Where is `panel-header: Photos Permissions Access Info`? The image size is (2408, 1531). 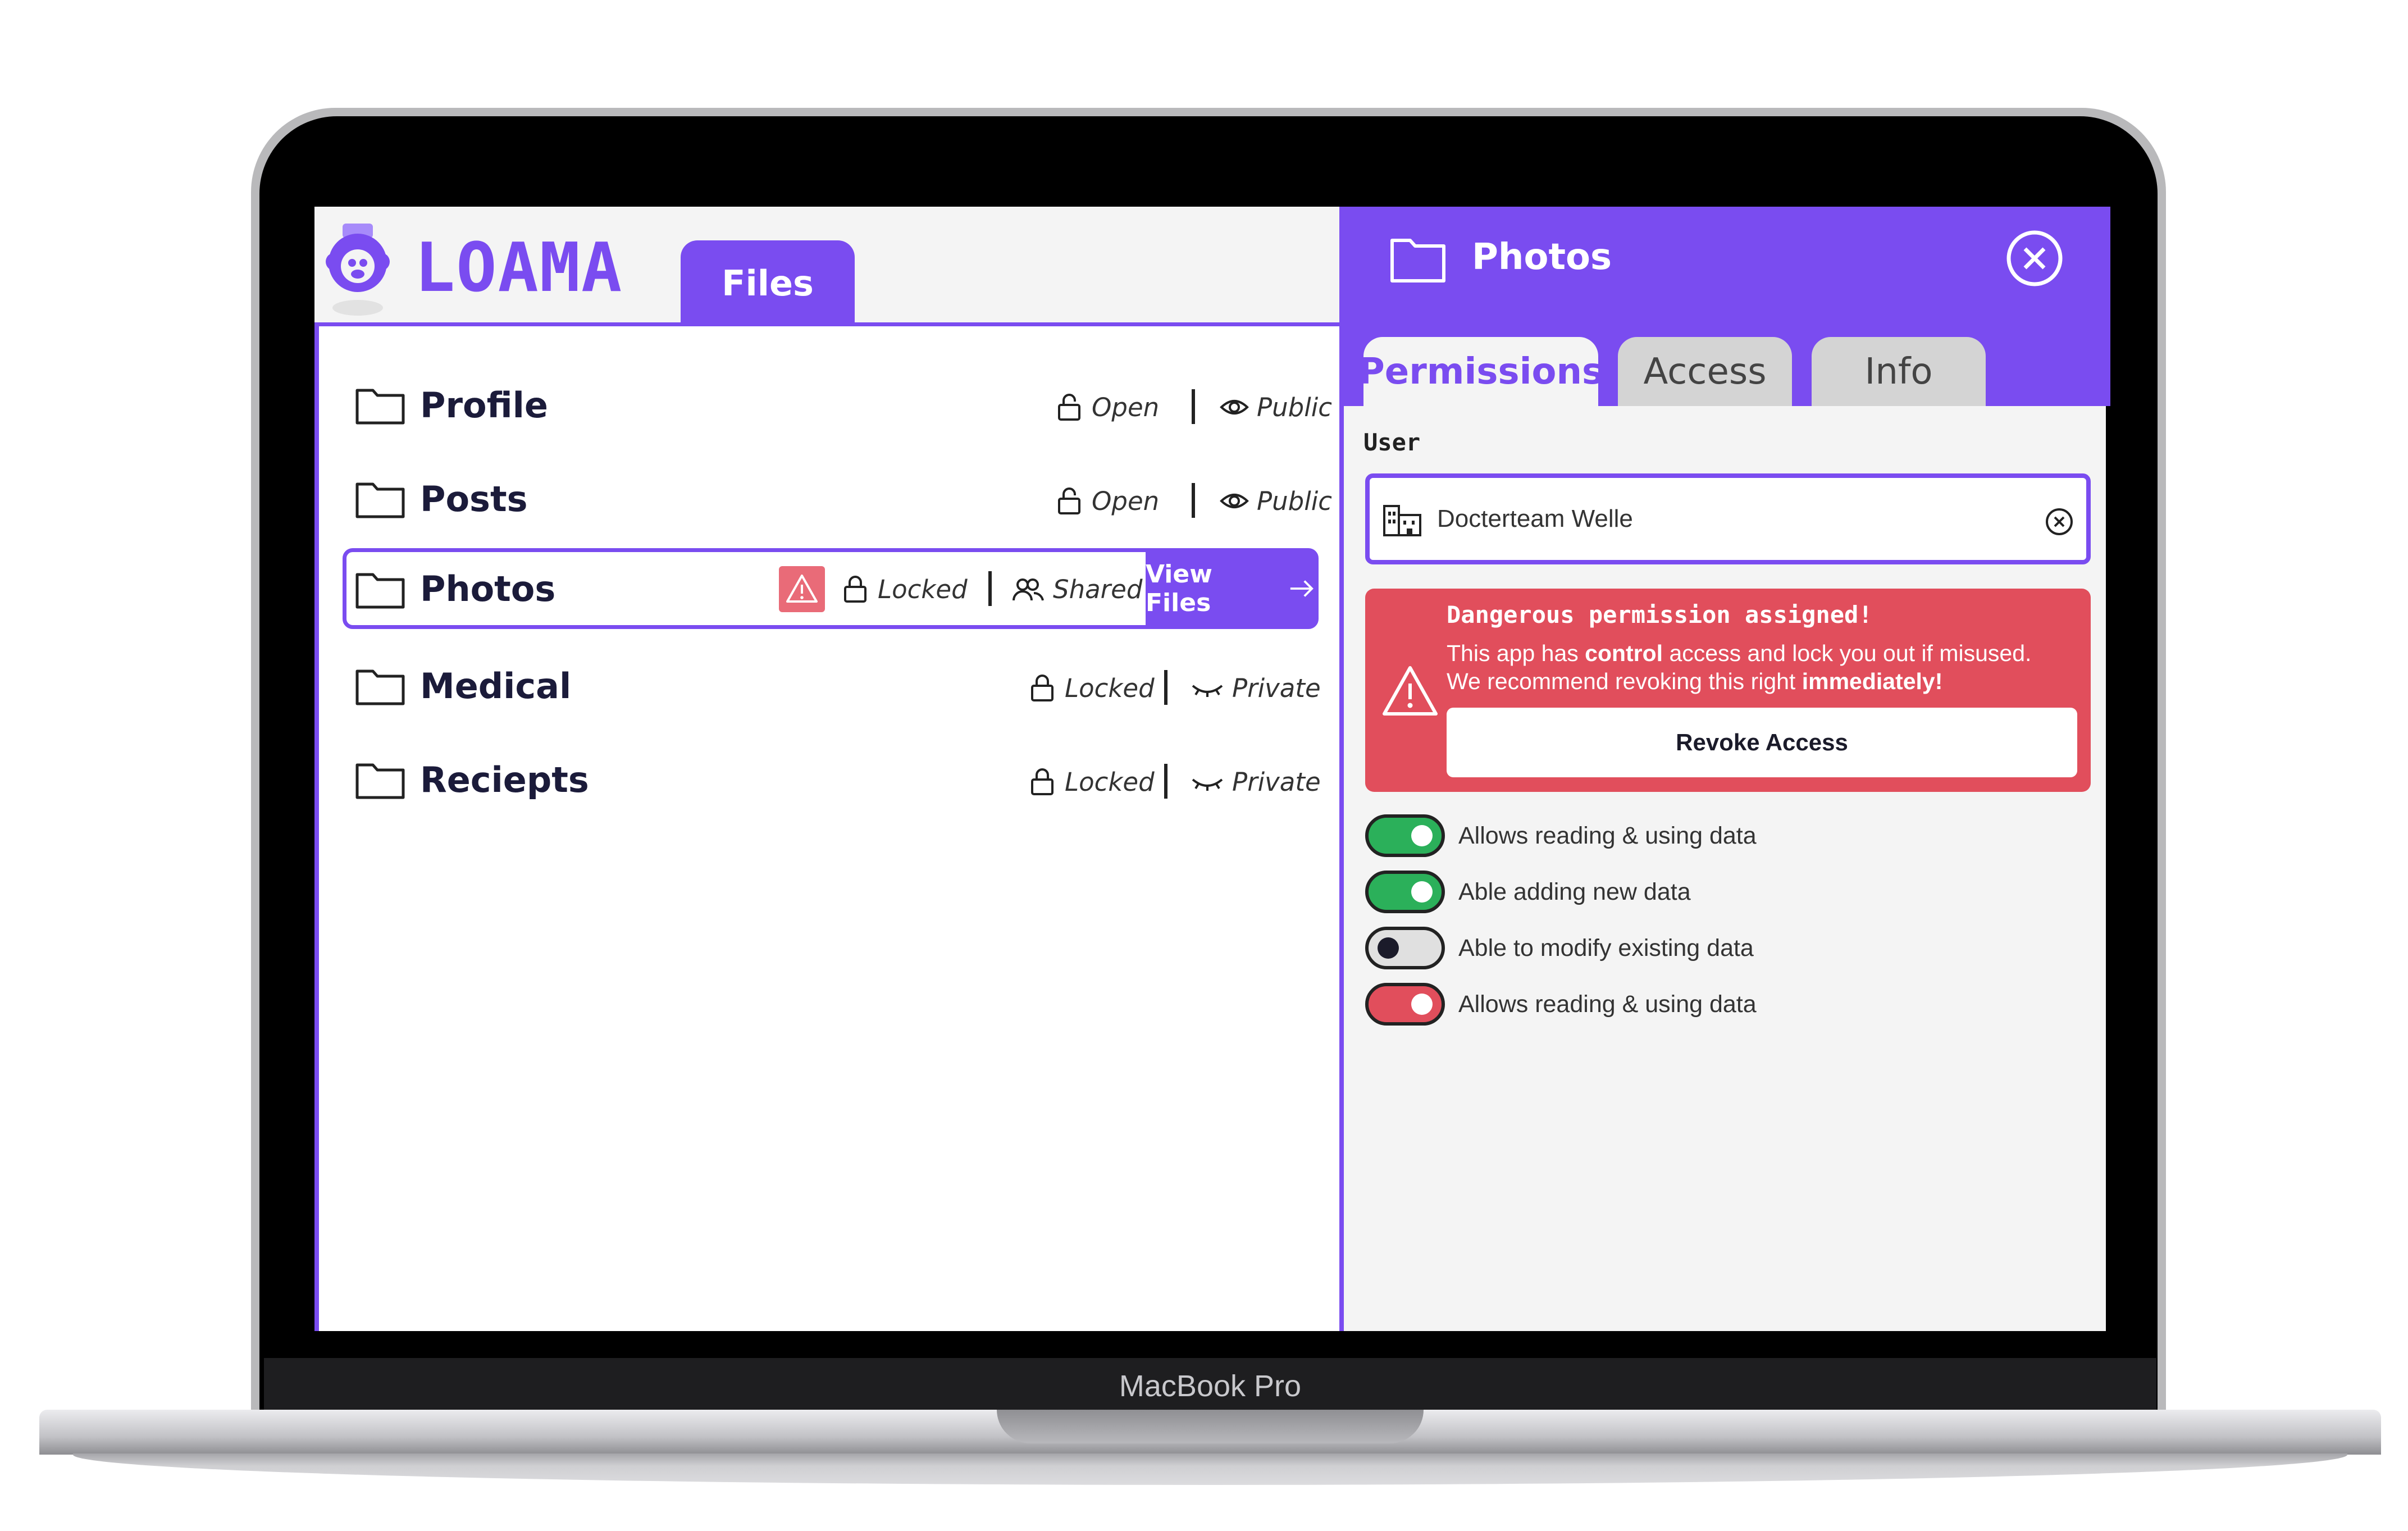 panel-header: Photos Permissions Access Info is located at coordinates (1727, 306).